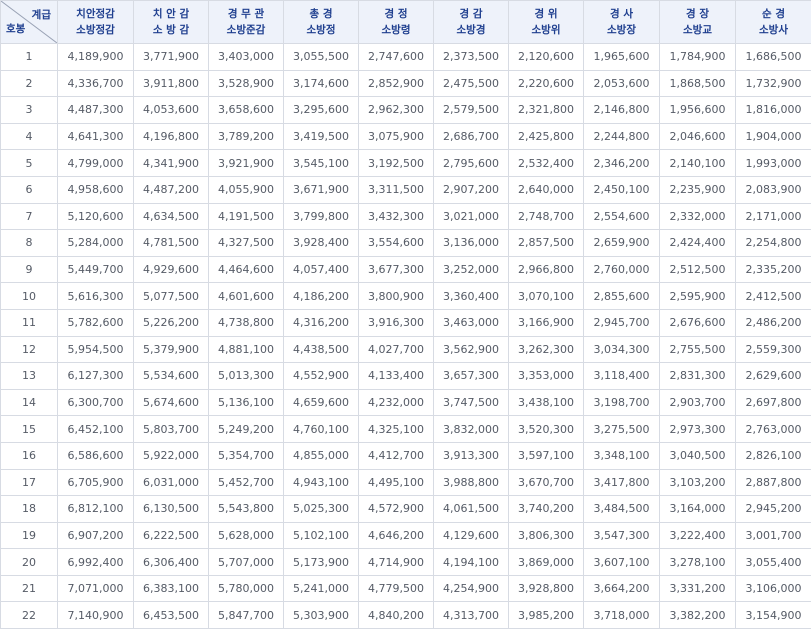  Describe the element at coordinates (773, 296) in the screenshot. I see `salary-cell: 2,412,500` at that location.